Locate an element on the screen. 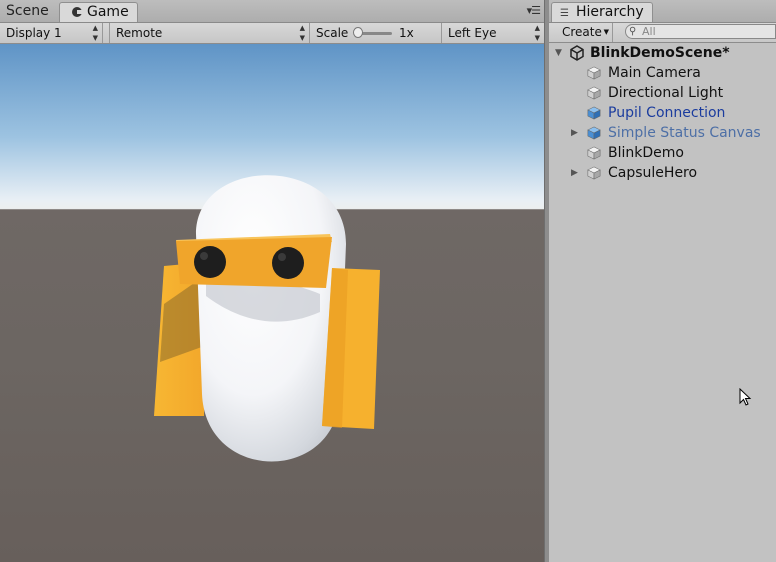 The height and width of the screenshot is (562, 776). panel-menu-icon: ▾☰ is located at coordinates (534, 10).